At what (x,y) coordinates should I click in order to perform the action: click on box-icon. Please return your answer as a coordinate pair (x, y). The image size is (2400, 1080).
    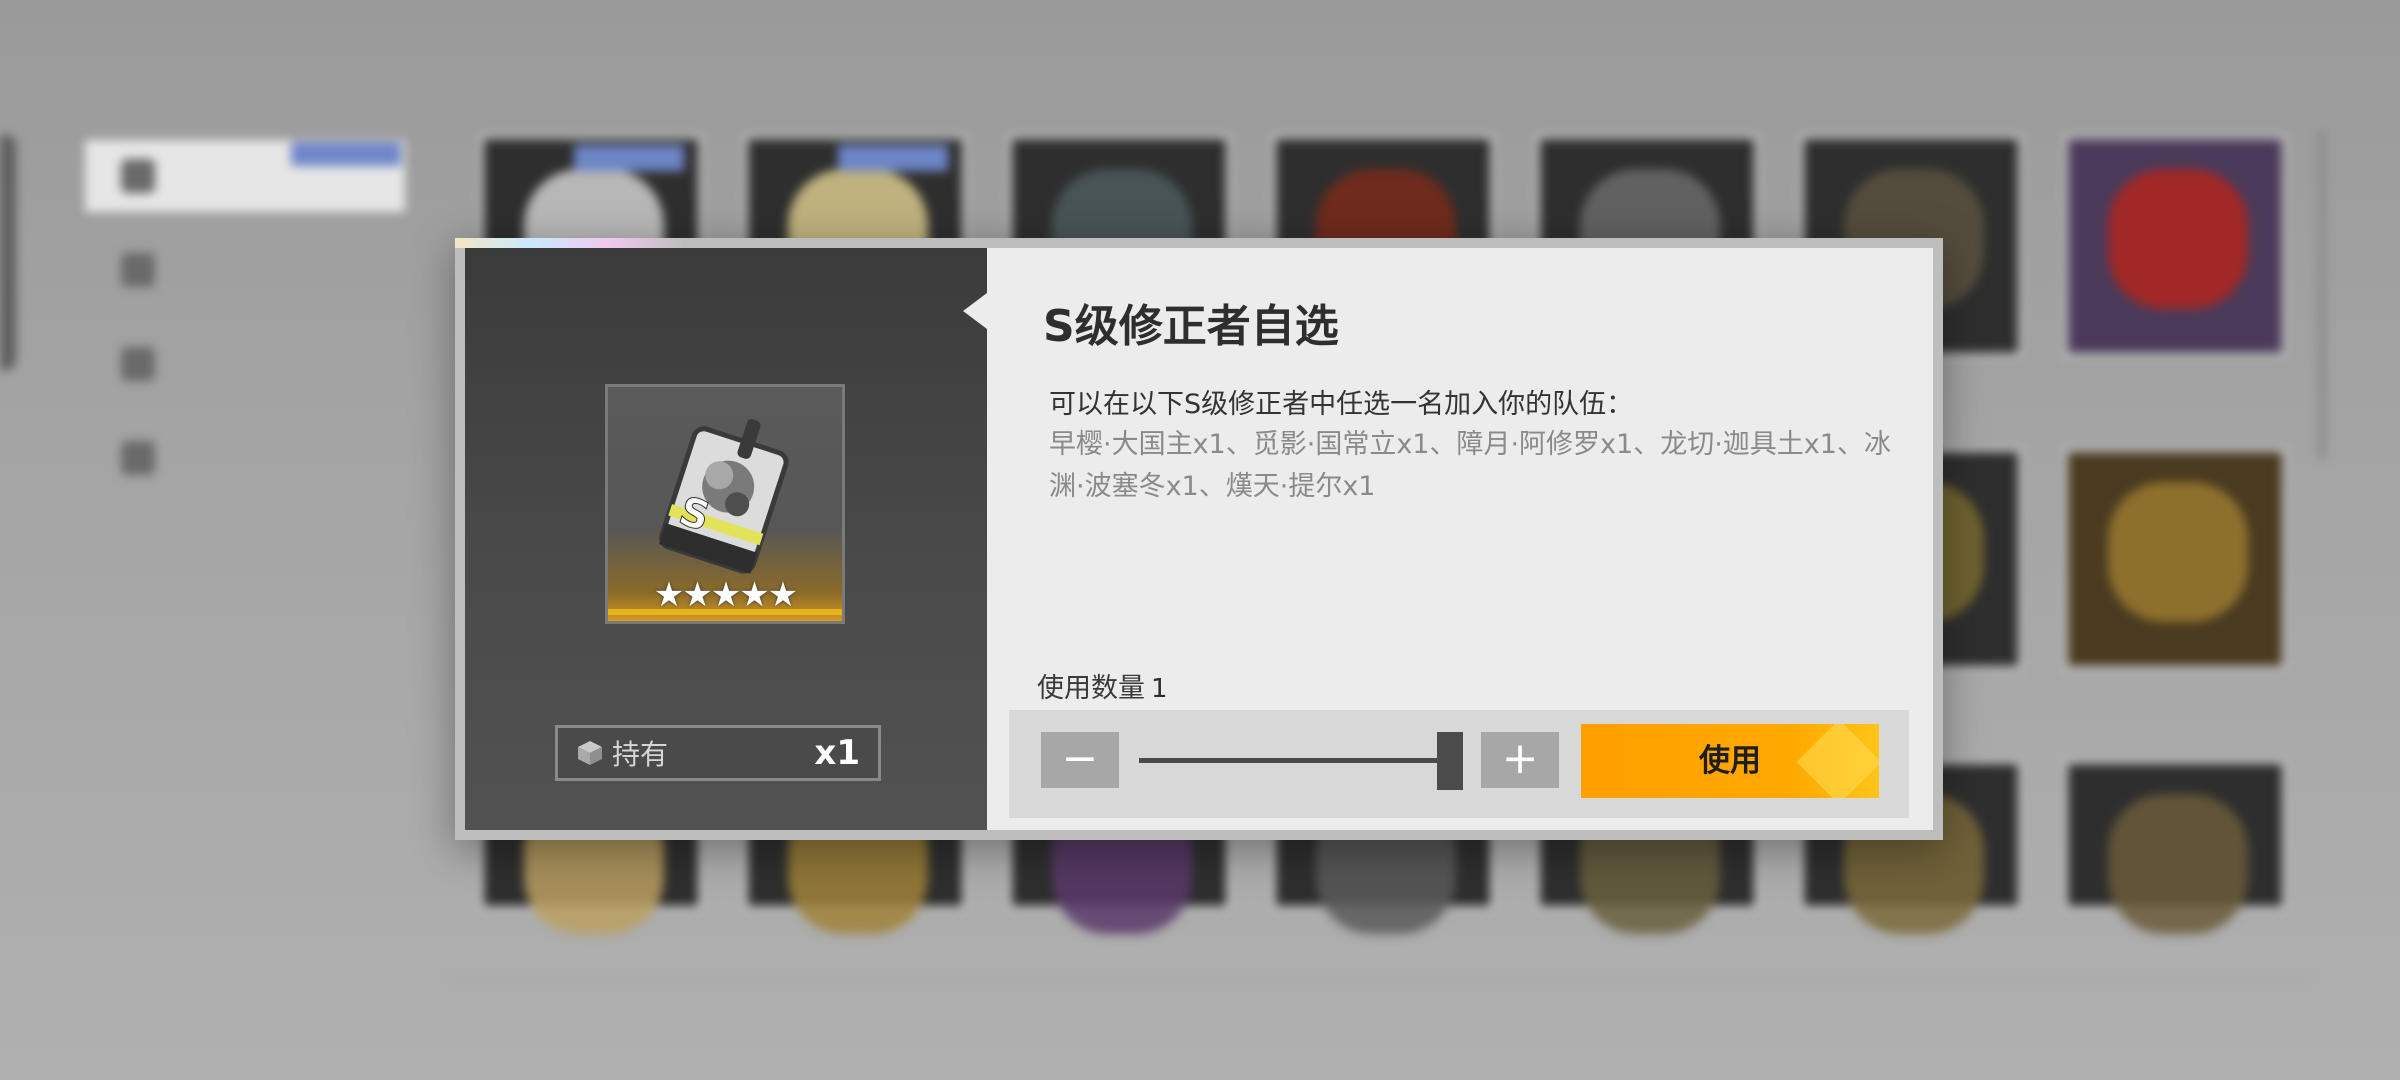
    Looking at the image, I should click on (590, 753).